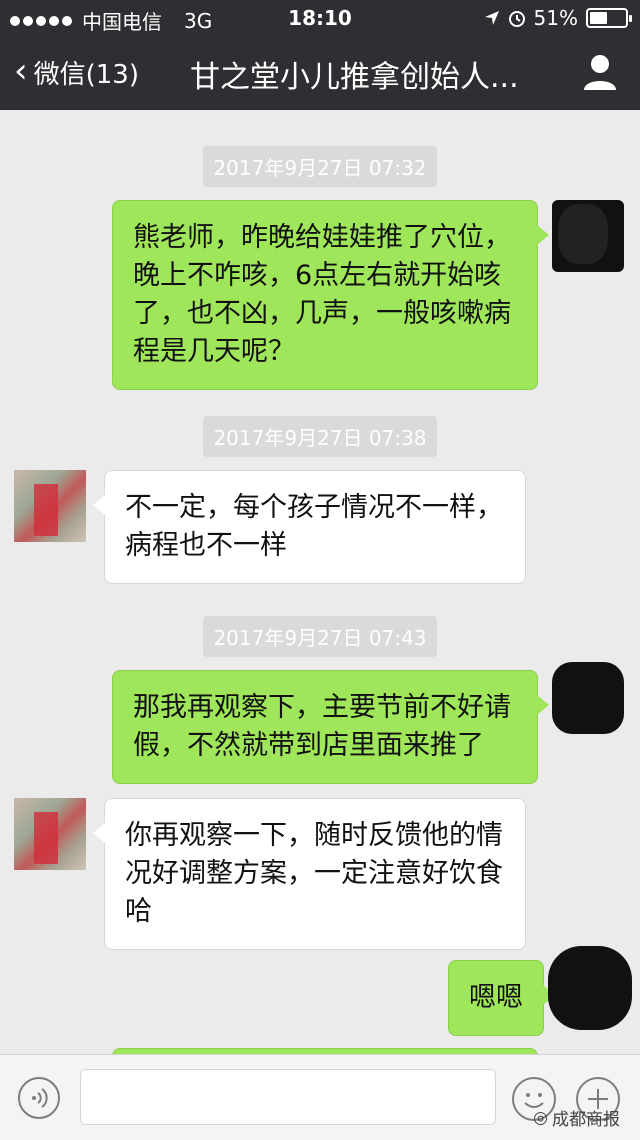 The image size is (640, 1140). Describe the element at coordinates (309, 527) in the screenshot. I see `message-bubble-received: 不一定，每个孩子情况不一样，病程也不一样` at that location.